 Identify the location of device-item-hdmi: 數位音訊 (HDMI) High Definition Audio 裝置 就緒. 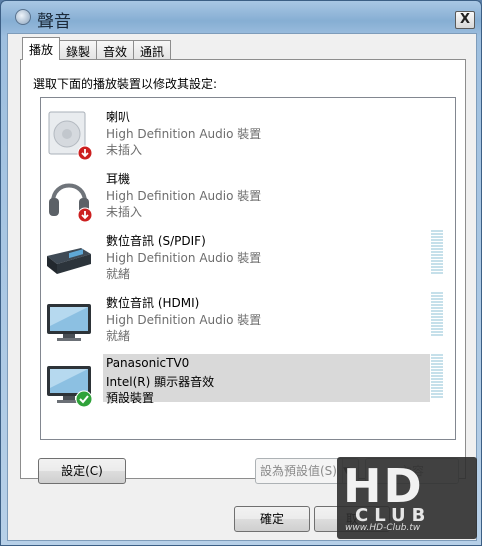
(248, 321).